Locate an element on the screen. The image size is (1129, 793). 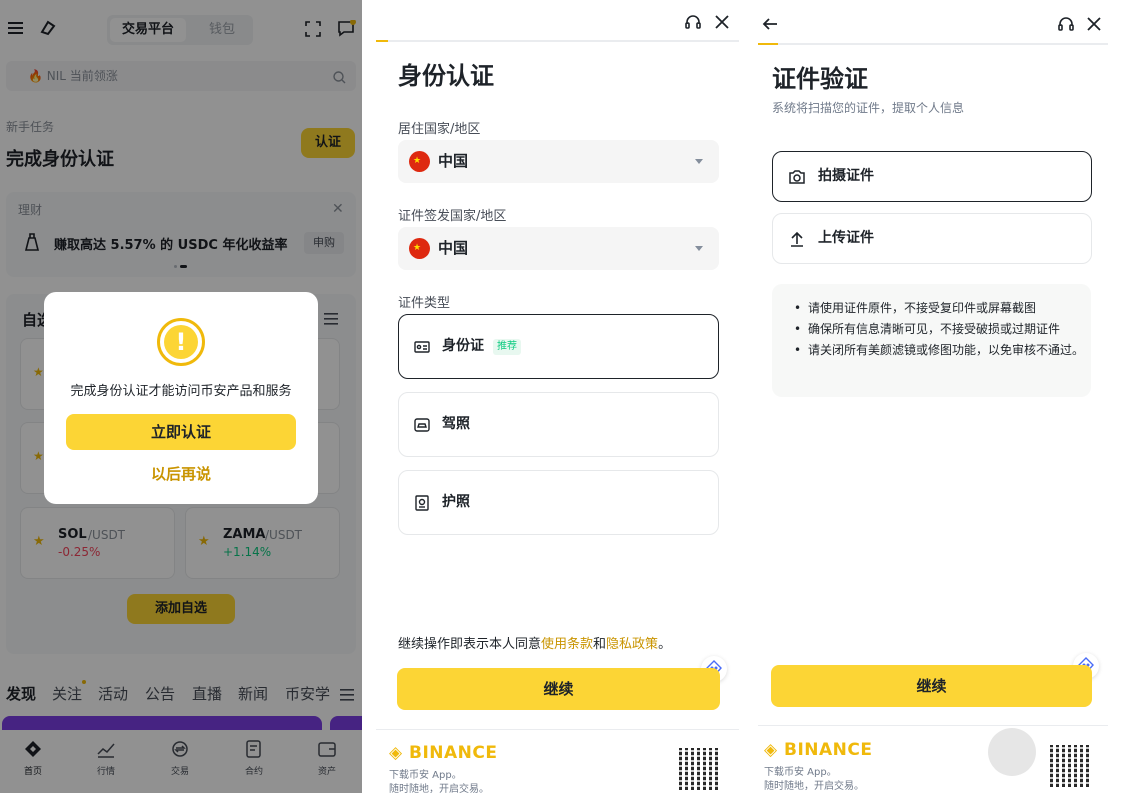
doc-option-id-card: 身份证 推荐 is located at coordinates (558, 346).